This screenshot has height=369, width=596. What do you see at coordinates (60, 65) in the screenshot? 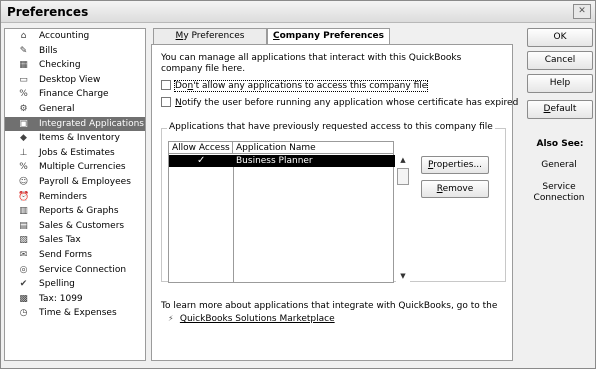
I see `sidebar-item-label: Checking` at bounding box center [60, 65].